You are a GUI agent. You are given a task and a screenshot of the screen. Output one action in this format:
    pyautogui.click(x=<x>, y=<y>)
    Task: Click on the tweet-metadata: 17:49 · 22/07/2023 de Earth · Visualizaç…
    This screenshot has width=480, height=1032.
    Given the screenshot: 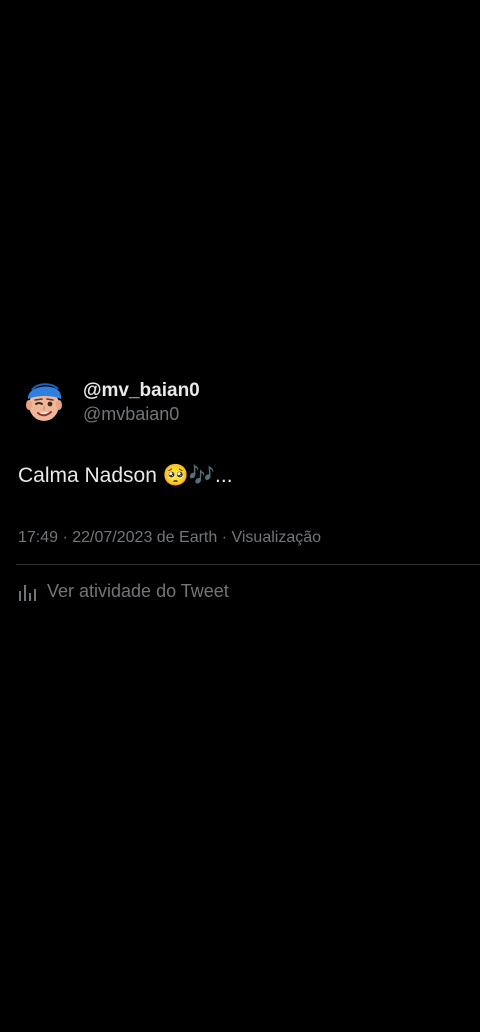 What is the action you would take?
    pyautogui.click(x=170, y=537)
    